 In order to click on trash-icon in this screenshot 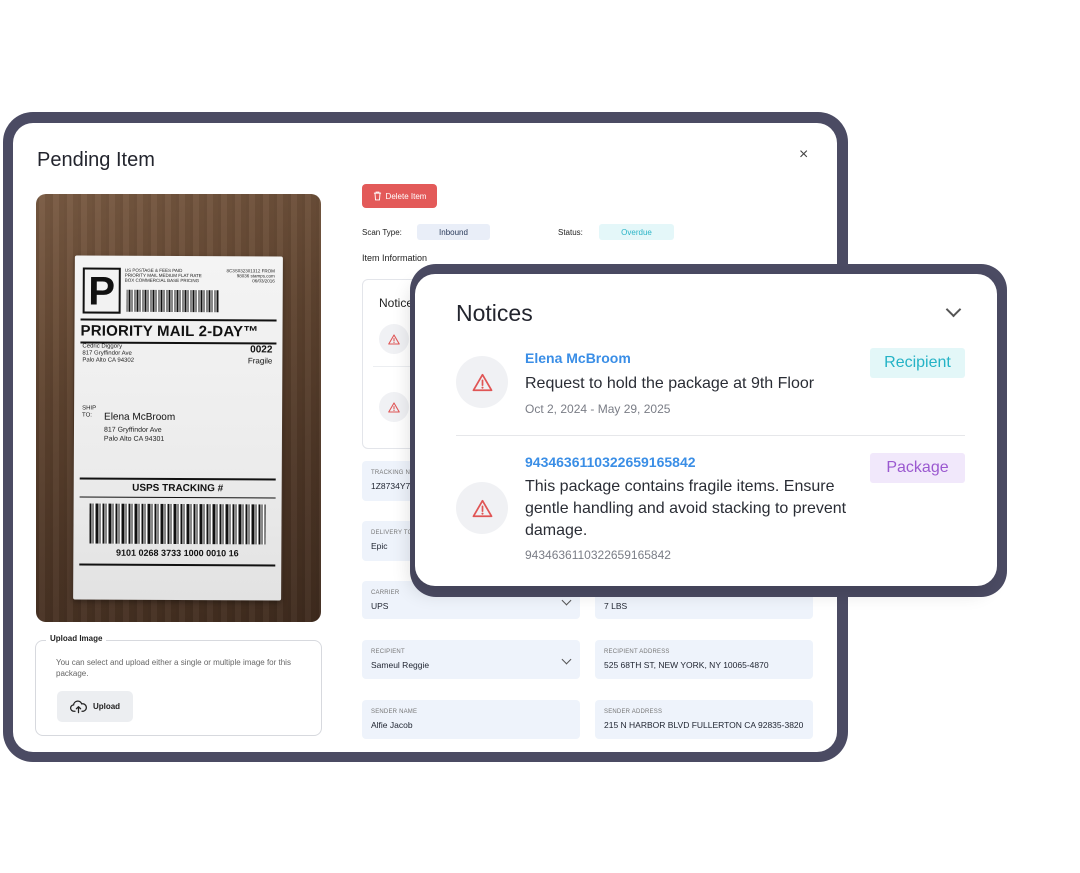, I will do `click(377, 196)`.